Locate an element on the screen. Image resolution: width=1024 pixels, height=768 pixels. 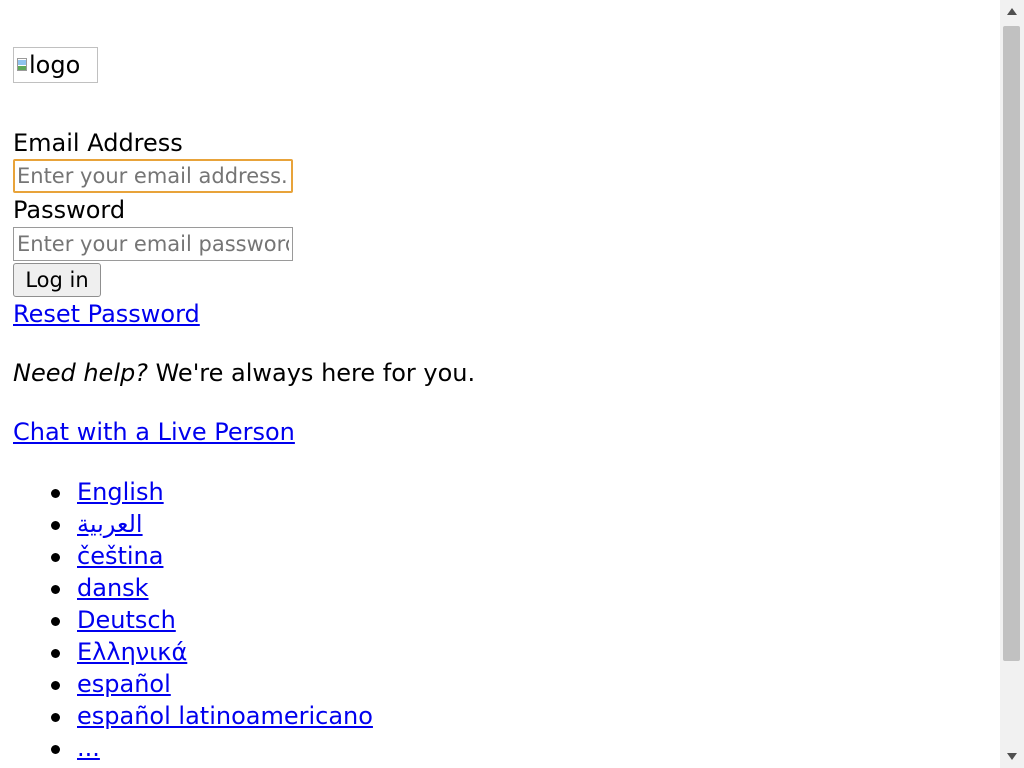
logo-alt-text: logo is located at coordinates (55, 65).